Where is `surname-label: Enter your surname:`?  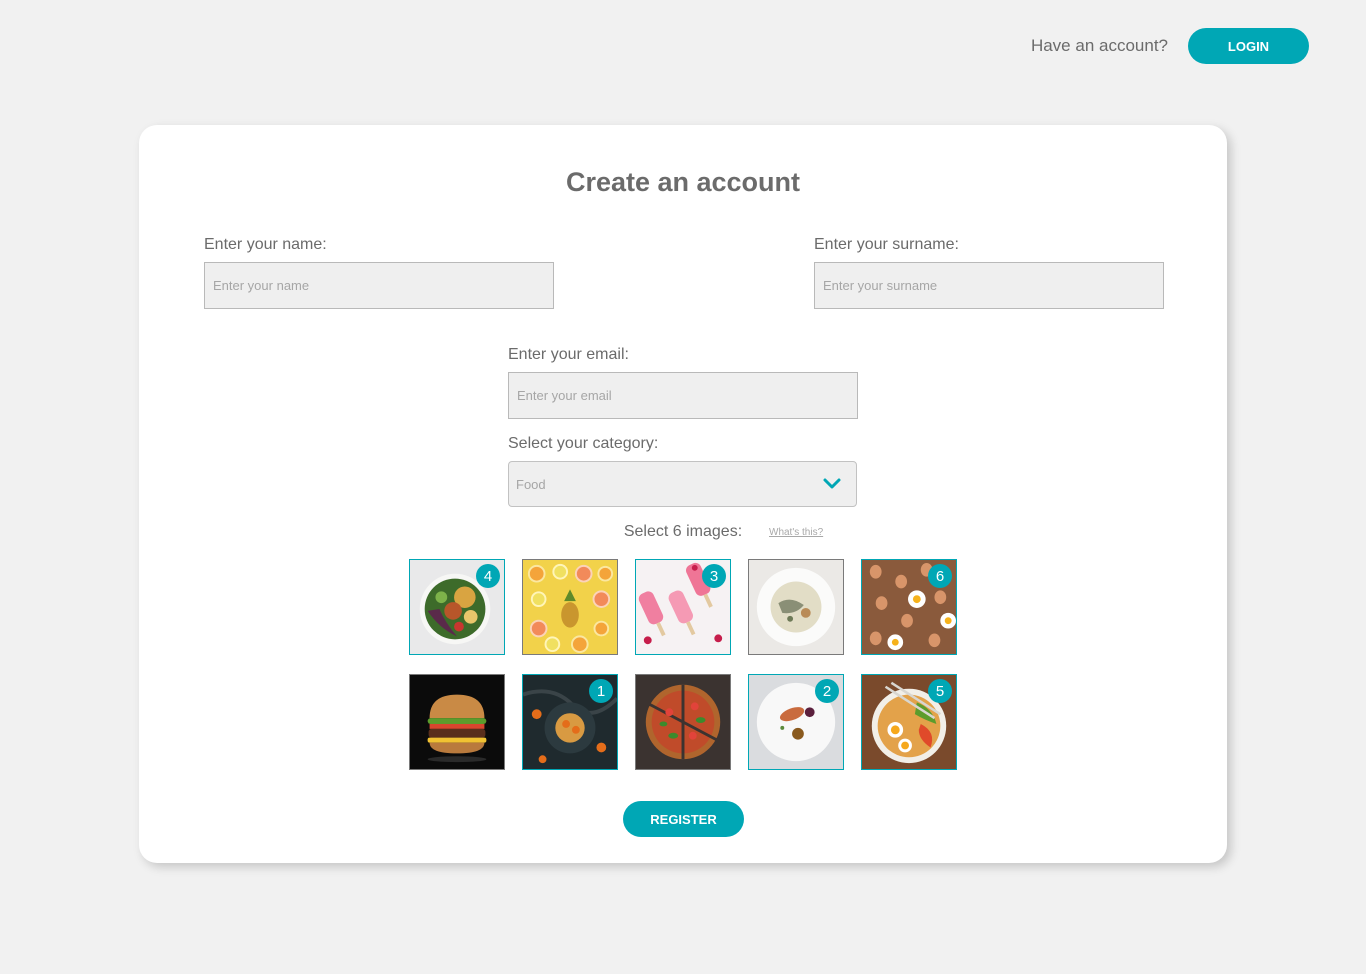 surname-label: Enter your surname: is located at coordinates (886, 244).